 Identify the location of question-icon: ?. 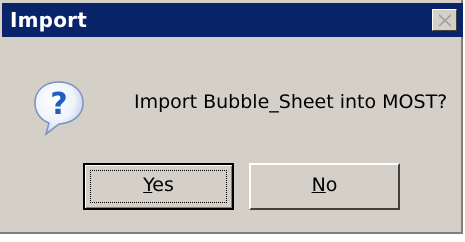
(59, 108).